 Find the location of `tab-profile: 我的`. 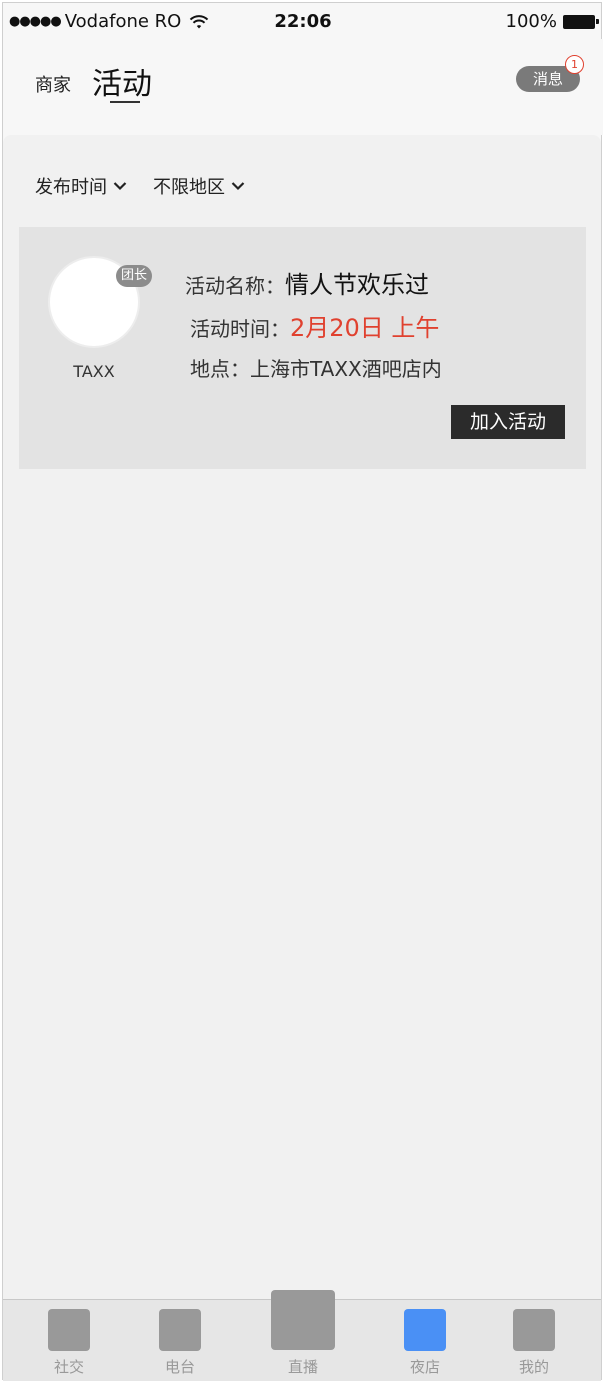

tab-profile: 我的 is located at coordinates (534, 1340).